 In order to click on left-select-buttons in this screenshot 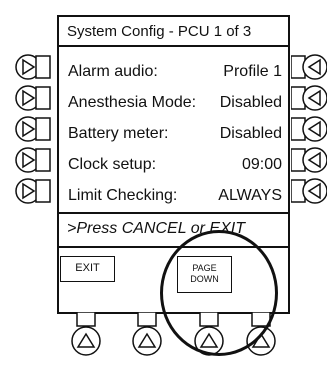, I will do `click(33, 129)`.